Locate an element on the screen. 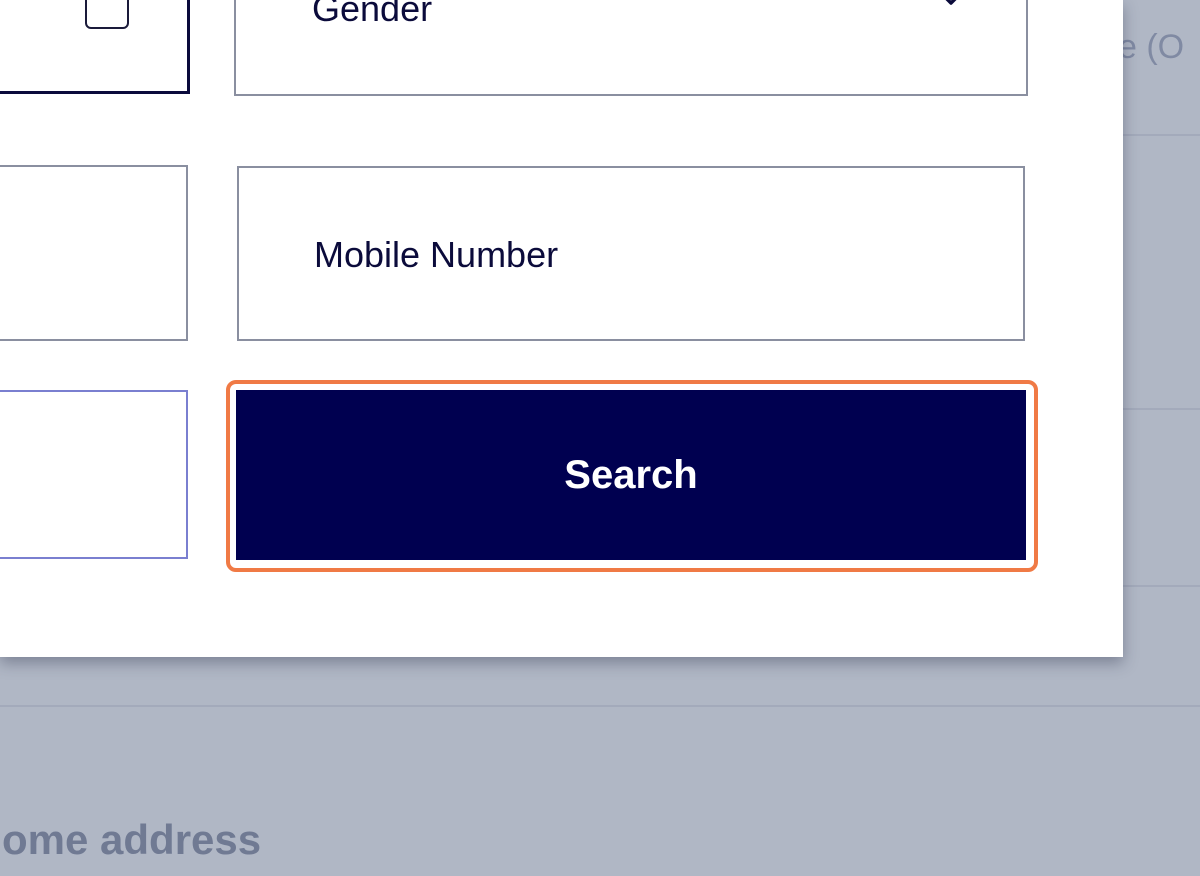  text-field is located at coordinates (94, 253).